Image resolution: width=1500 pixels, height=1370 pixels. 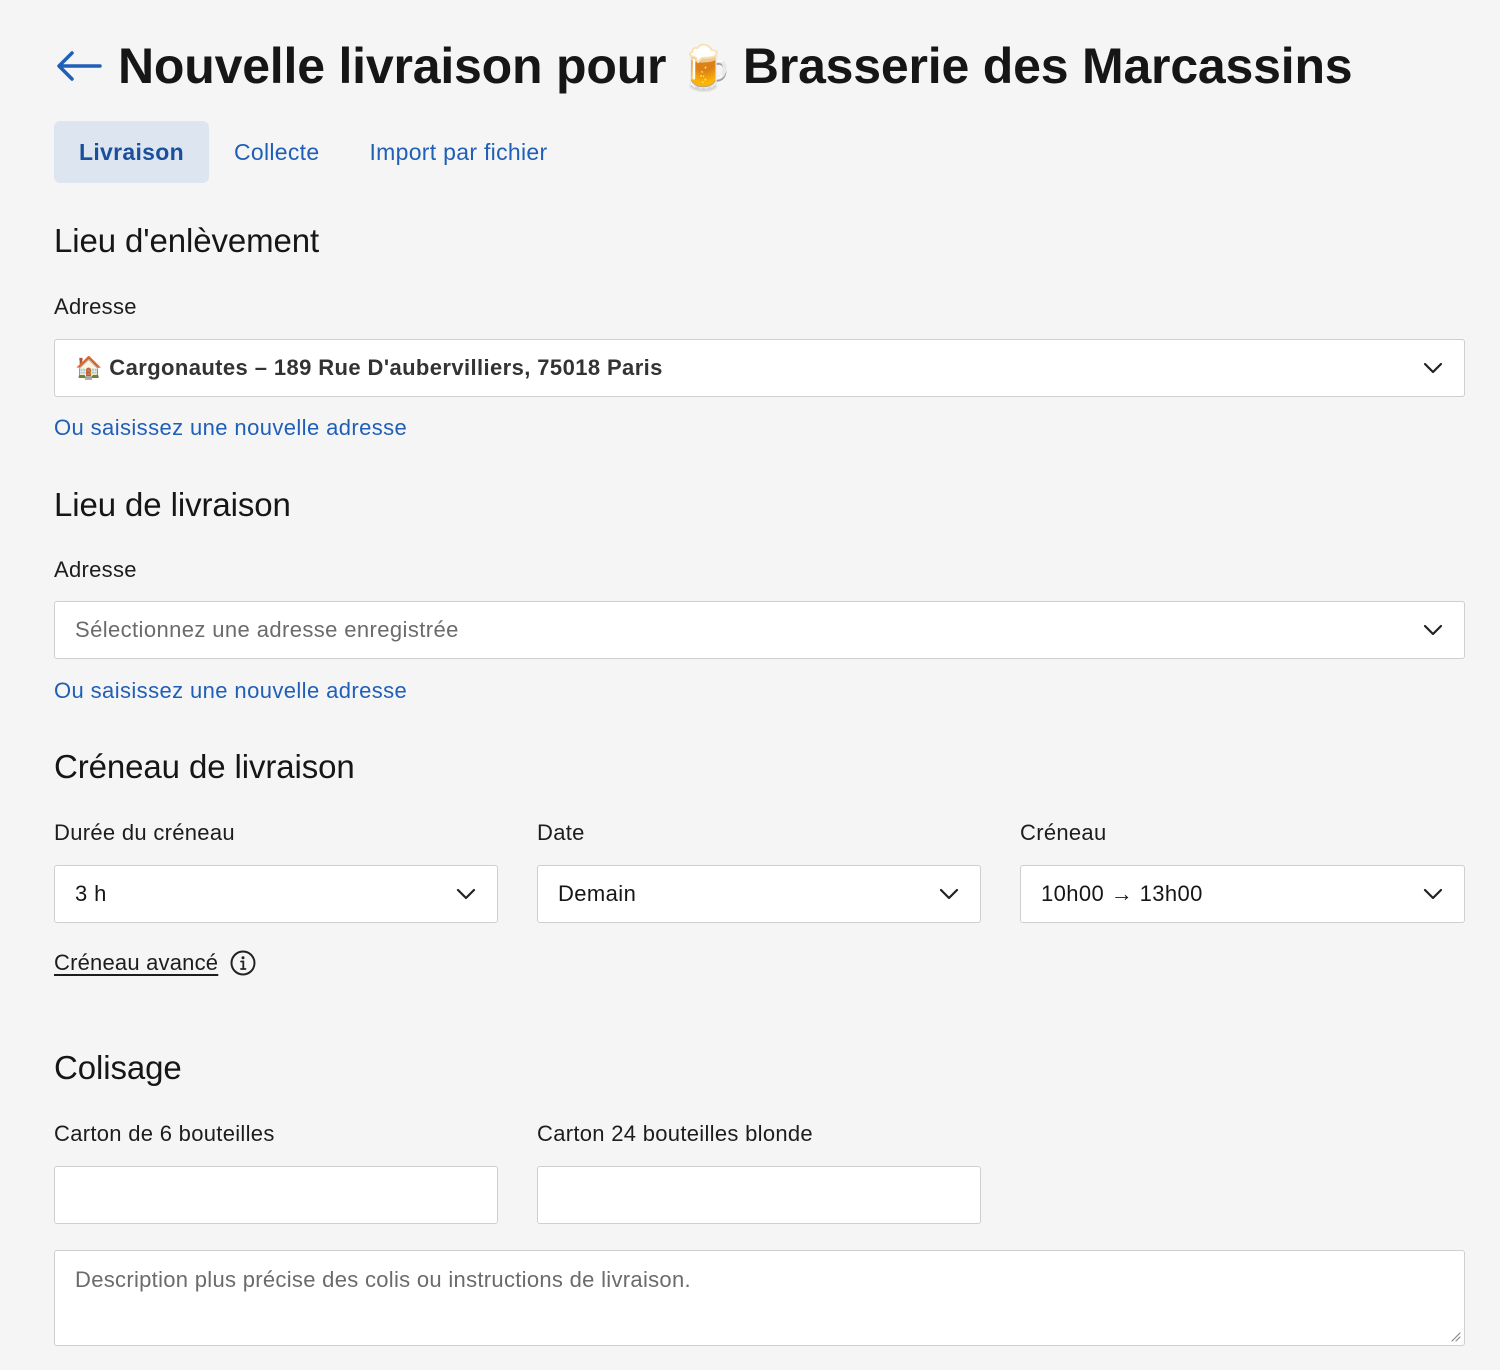 What do you see at coordinates (91, 893) in the screenshot?
I see `duration-value: 3 h` at bounding box center [91, 893].